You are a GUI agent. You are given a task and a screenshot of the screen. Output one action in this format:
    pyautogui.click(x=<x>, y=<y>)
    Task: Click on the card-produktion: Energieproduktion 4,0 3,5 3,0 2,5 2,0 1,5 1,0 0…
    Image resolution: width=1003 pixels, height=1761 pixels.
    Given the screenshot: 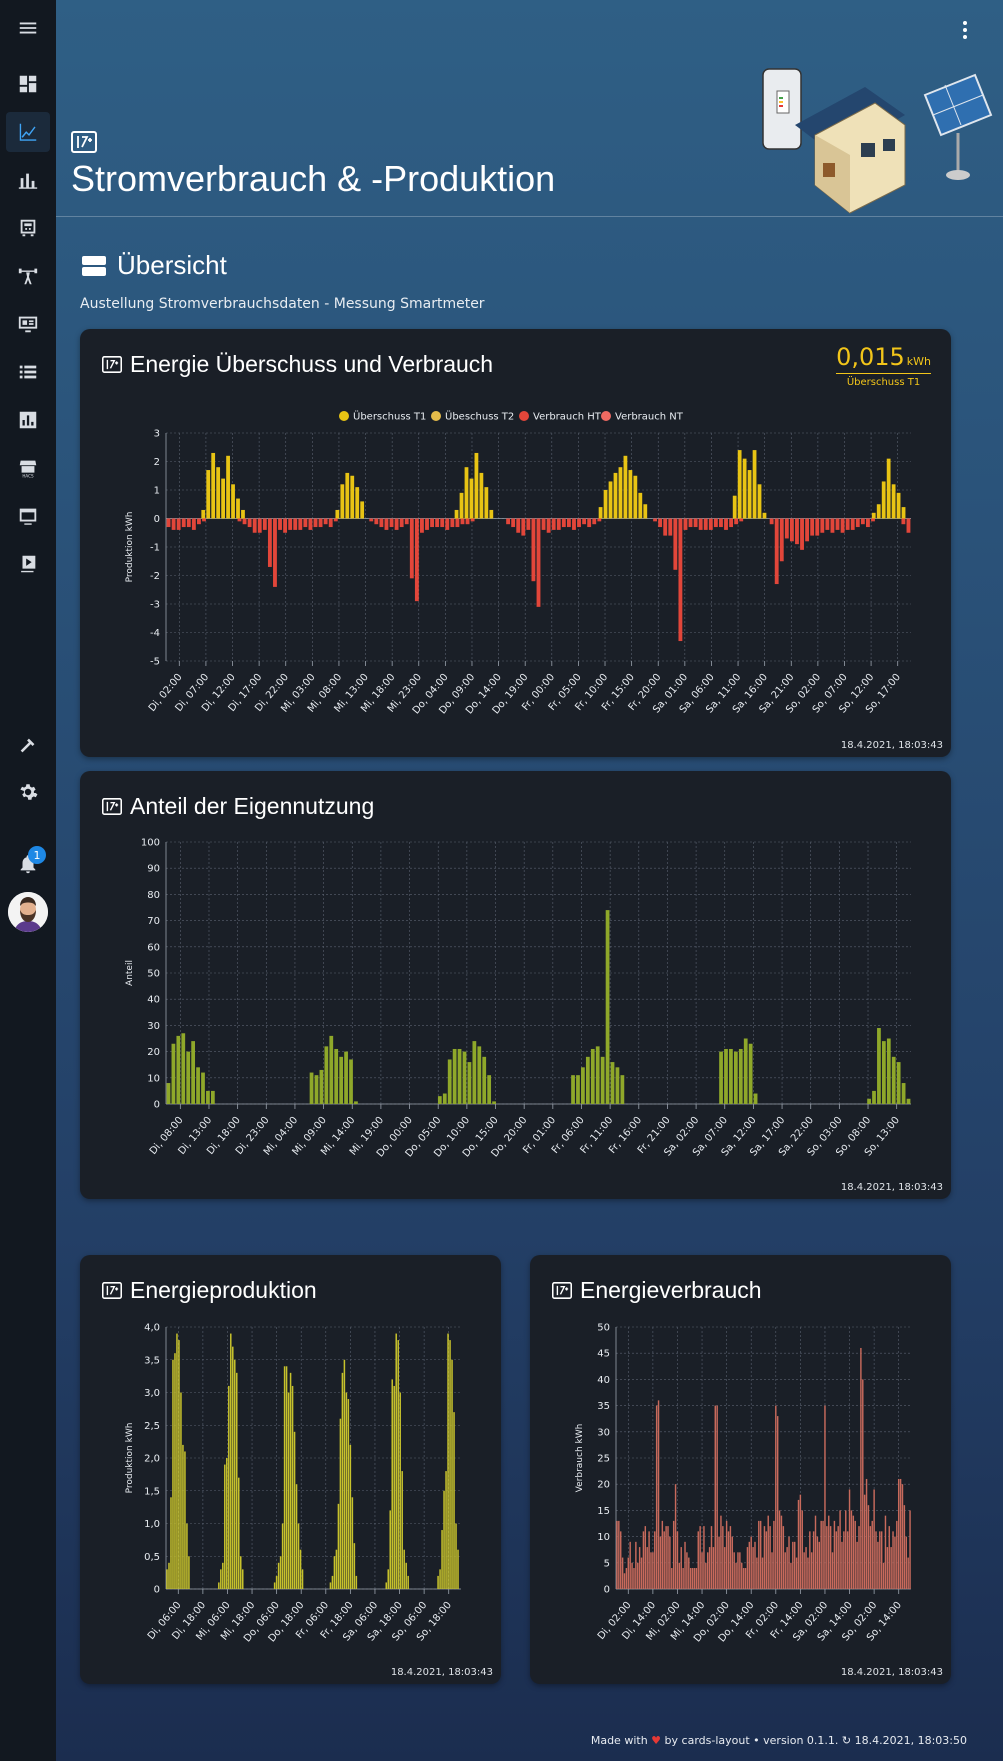 What is the action you would take?
    pyautogui.click(x=290, y=1469)
    